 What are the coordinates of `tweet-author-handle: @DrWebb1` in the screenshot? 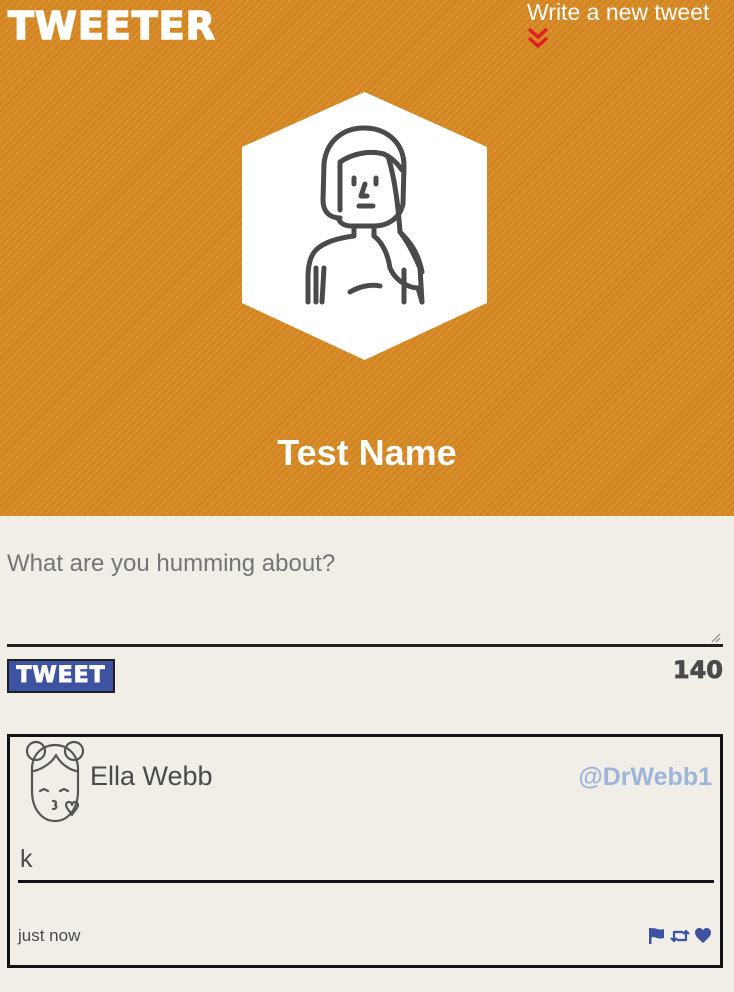 It's located at (645, 777).